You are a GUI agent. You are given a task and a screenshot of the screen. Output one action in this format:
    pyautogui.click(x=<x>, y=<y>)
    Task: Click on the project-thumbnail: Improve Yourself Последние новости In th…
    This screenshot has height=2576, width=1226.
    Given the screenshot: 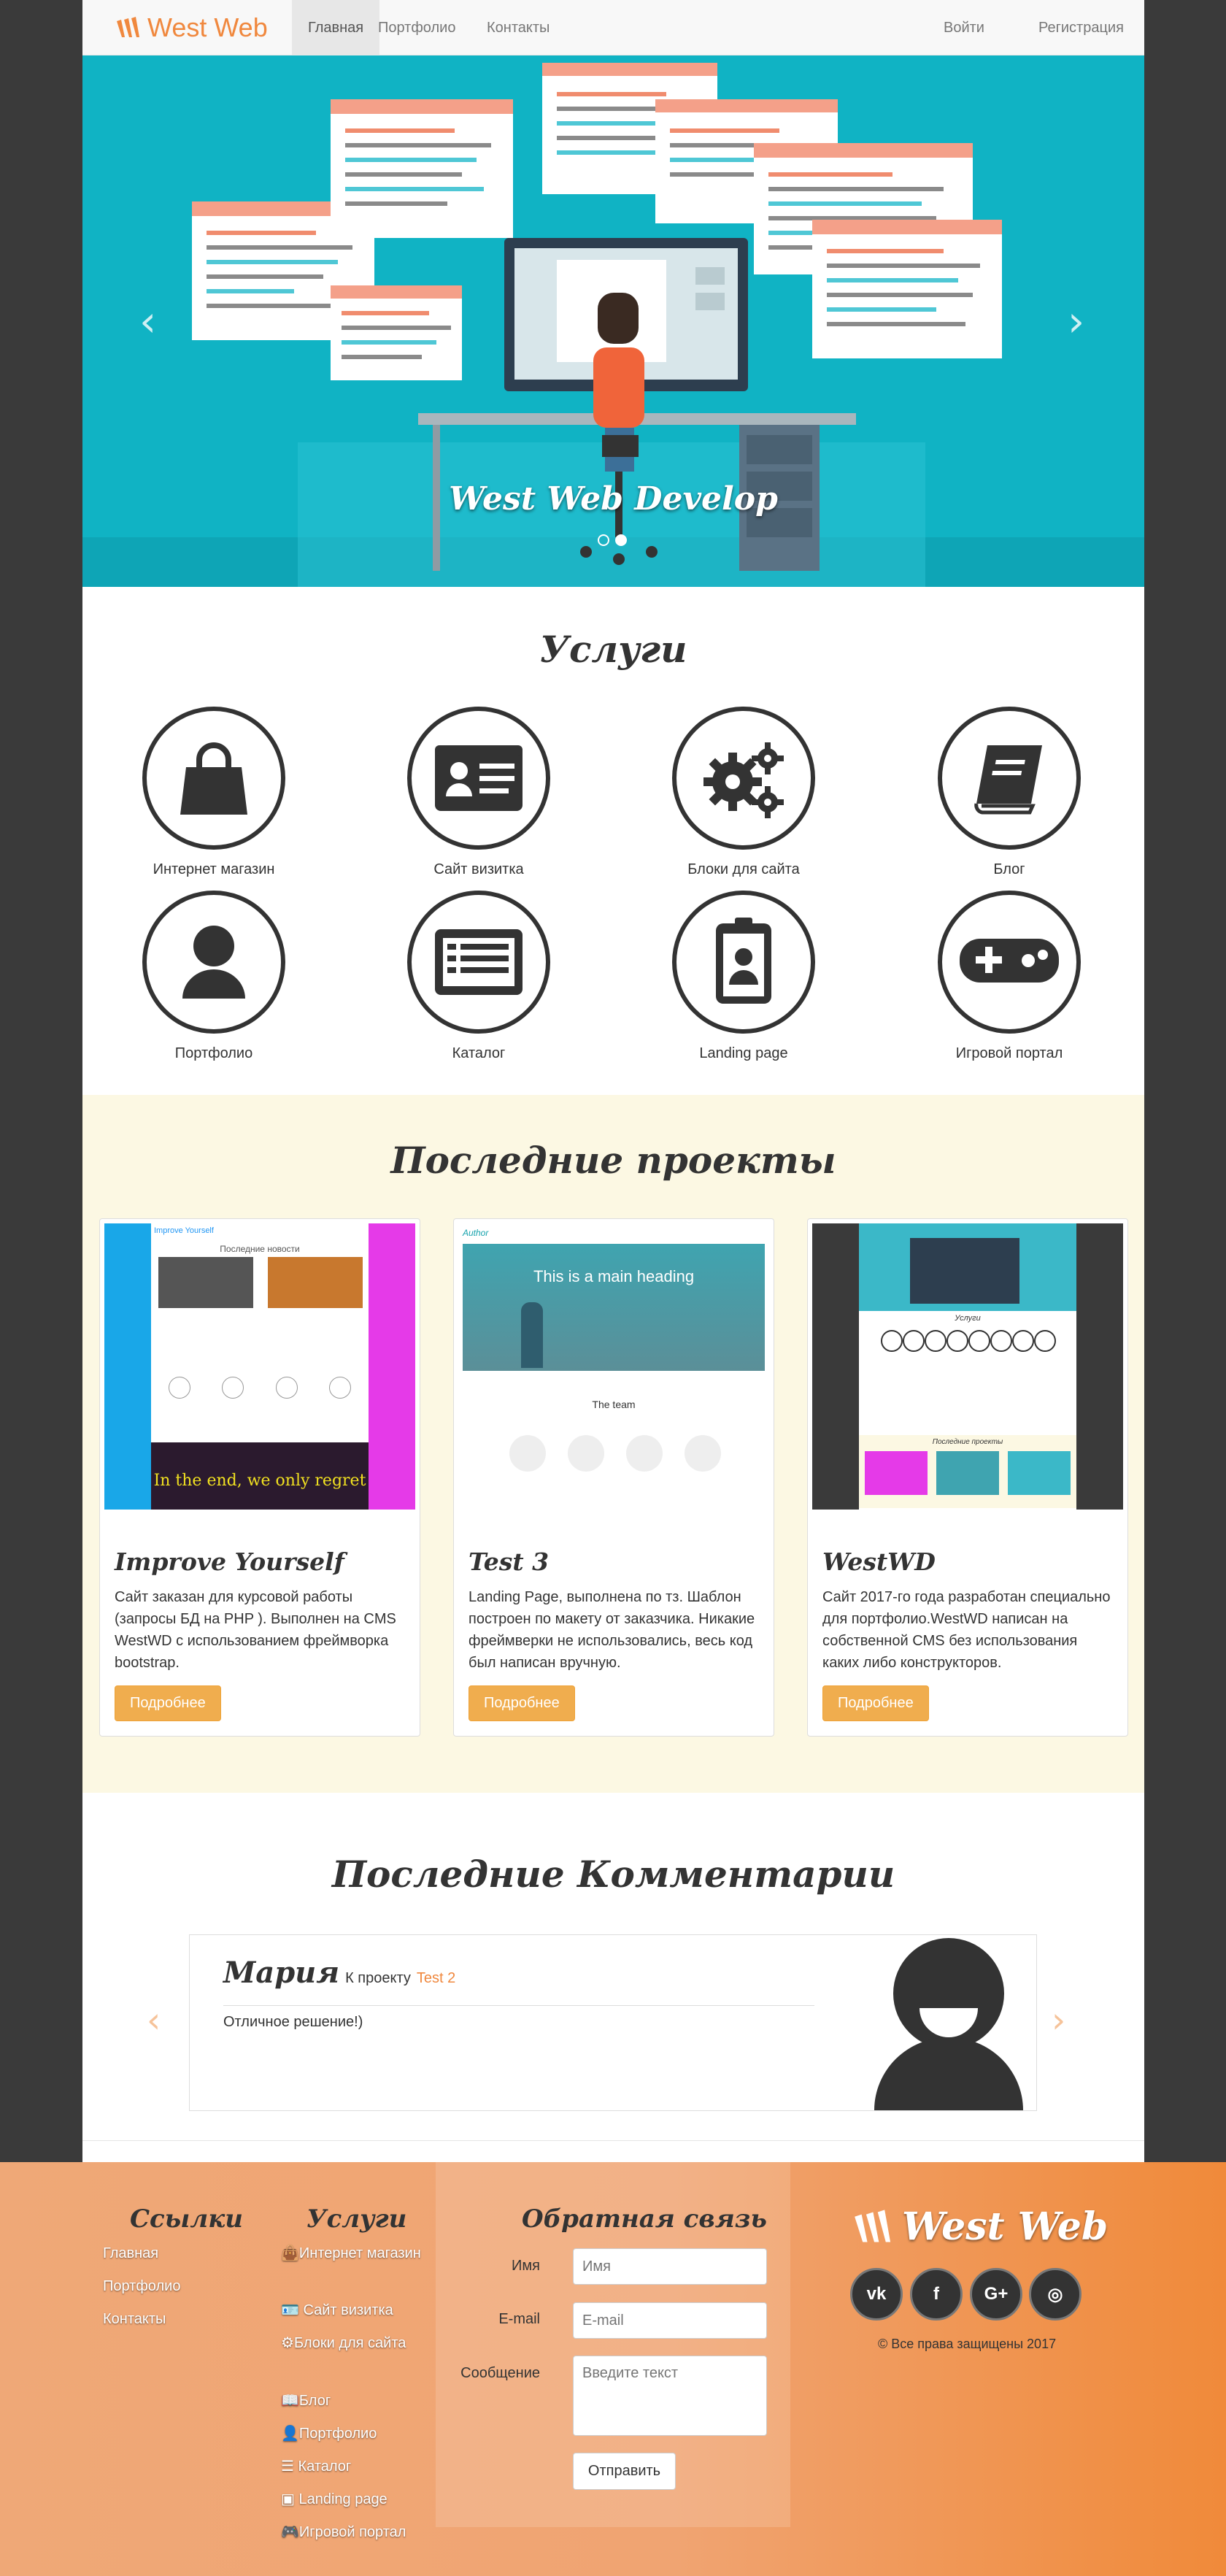 What is the action you would take?
    pyautogui.click(x=259, y=1366)
    